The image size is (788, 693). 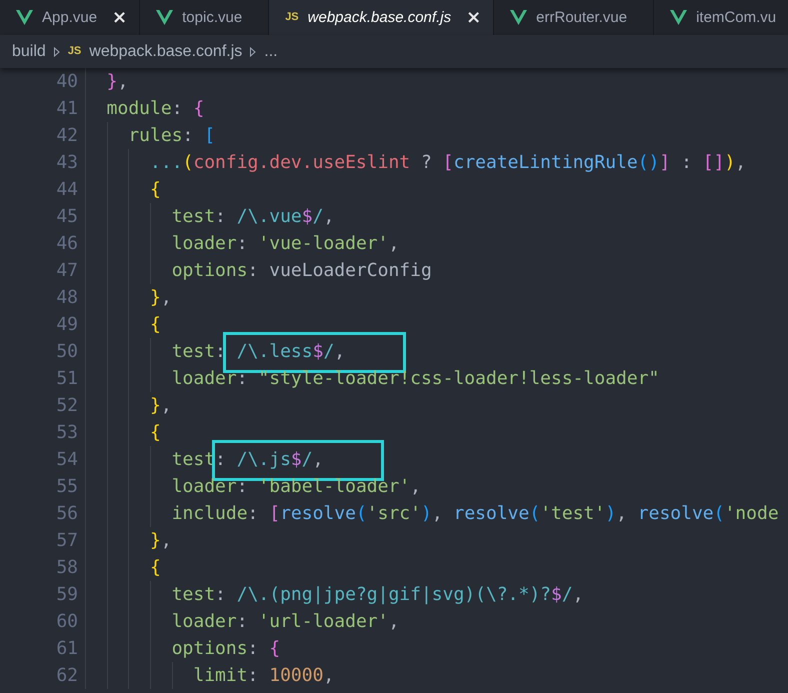 I want to click on code-line: loader: "style-loader!css-loader!less-loader", so click(x=416, y=378).